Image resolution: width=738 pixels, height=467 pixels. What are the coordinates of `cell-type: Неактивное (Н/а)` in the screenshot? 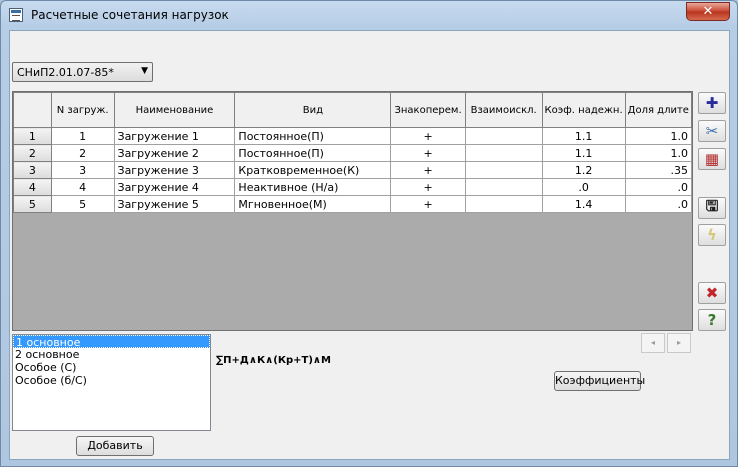 It's located at (313, 187).